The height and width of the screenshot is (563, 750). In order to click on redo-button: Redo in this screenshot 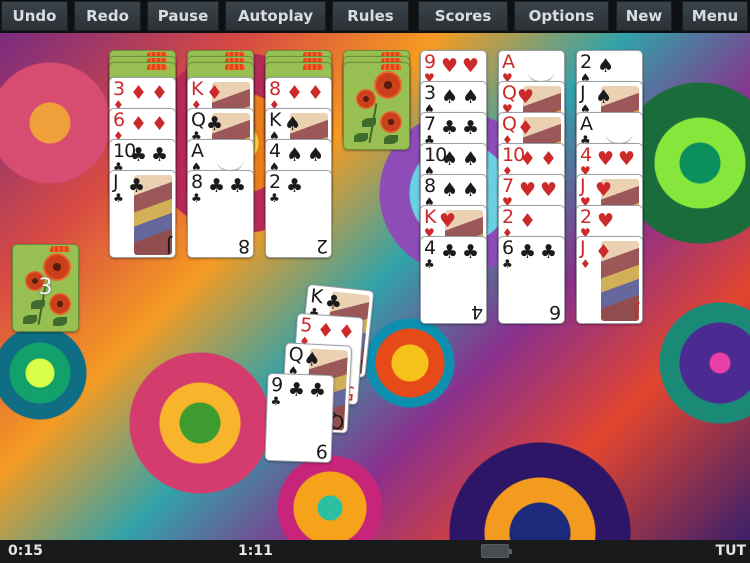, I will do `click(107, 16)`.